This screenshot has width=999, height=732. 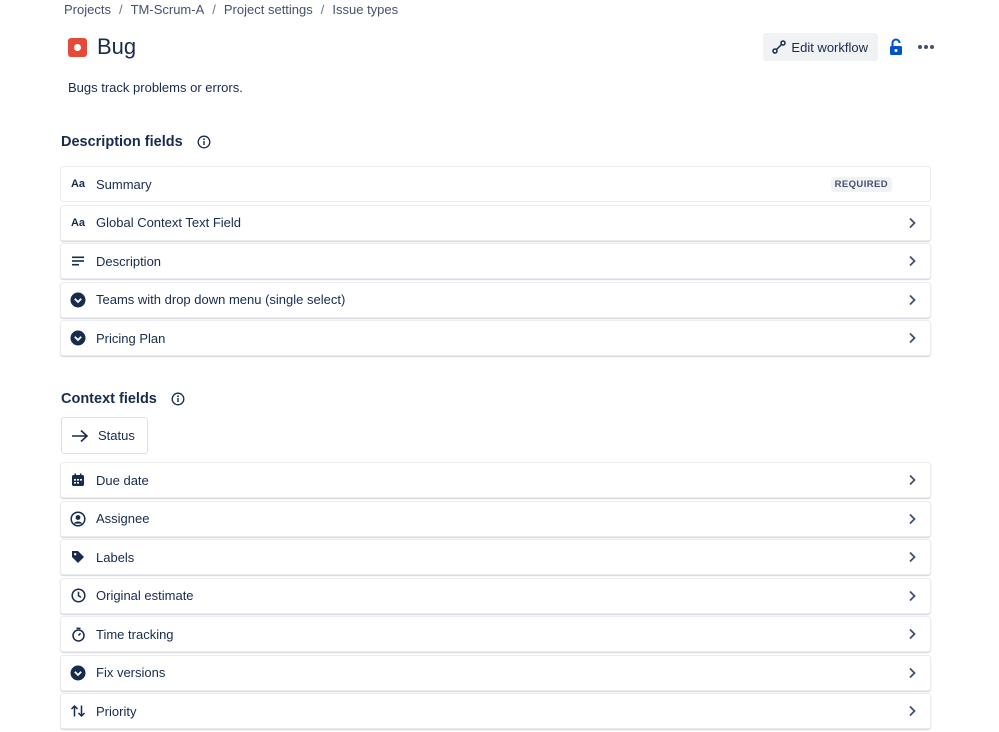 I want to click on field-row-global-context-text-field: Aa Global Context Text Field, so click(x=495, y=222).